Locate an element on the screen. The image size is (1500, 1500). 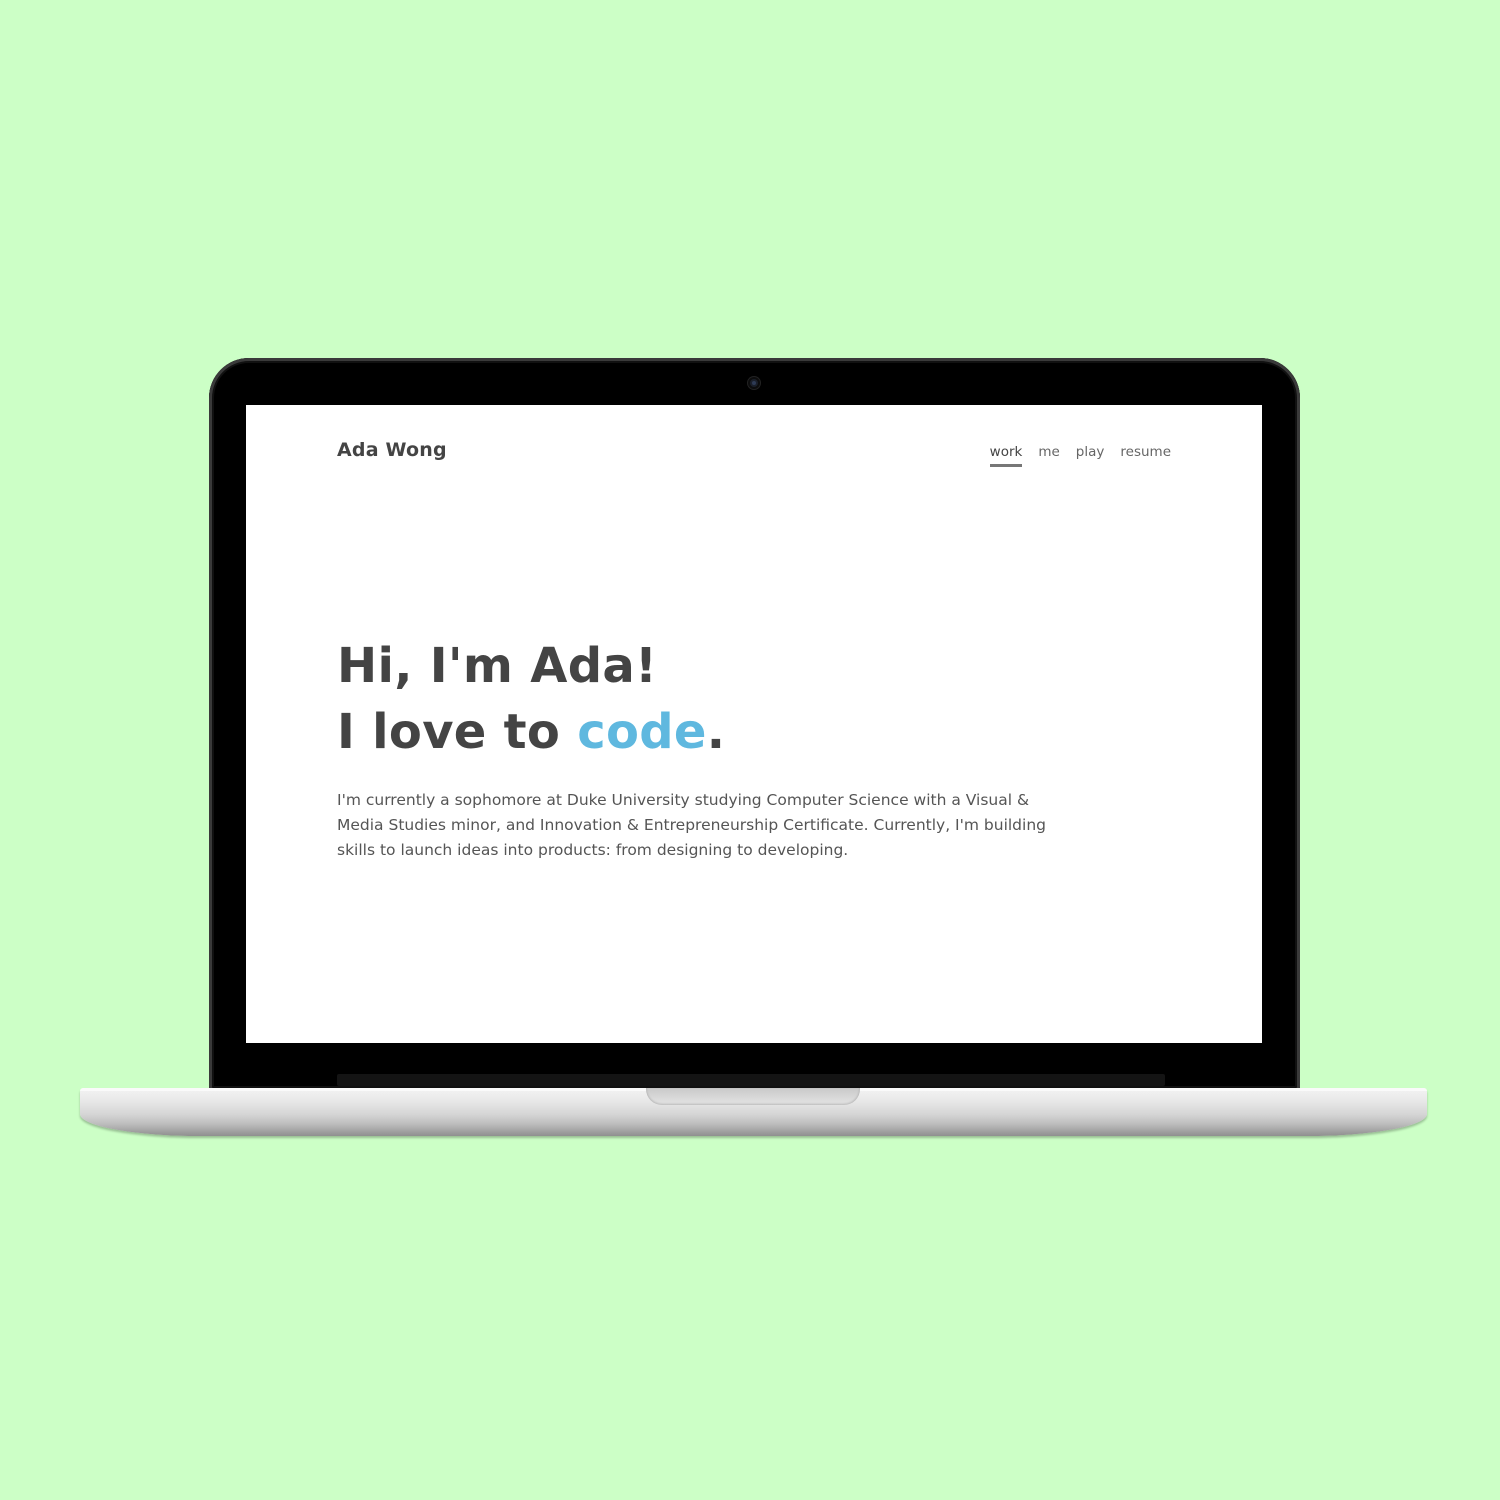
hero-tagline-prefix: I love to is located at coordinates (457, 732).